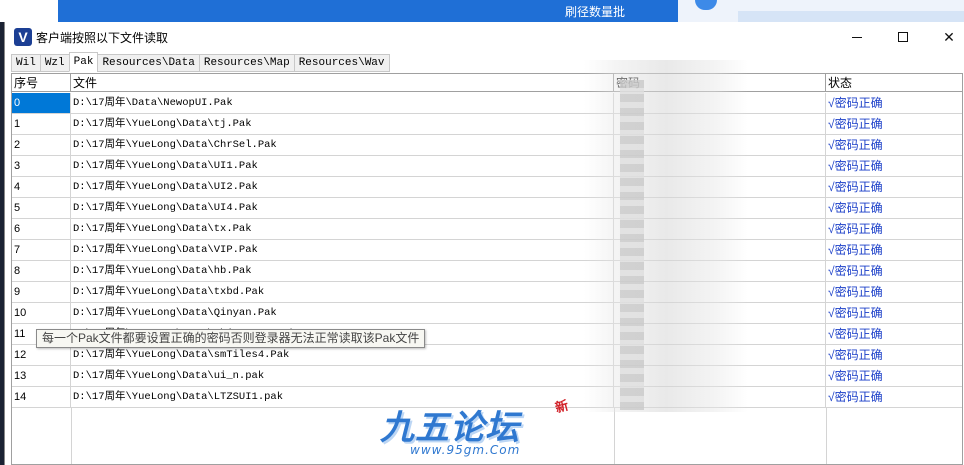 Image resolution: width=964 pixels, height=465 pixels. I want to click on watermark-logo: 九五论坛 新 www.95gm.Com, so click(480, 430).